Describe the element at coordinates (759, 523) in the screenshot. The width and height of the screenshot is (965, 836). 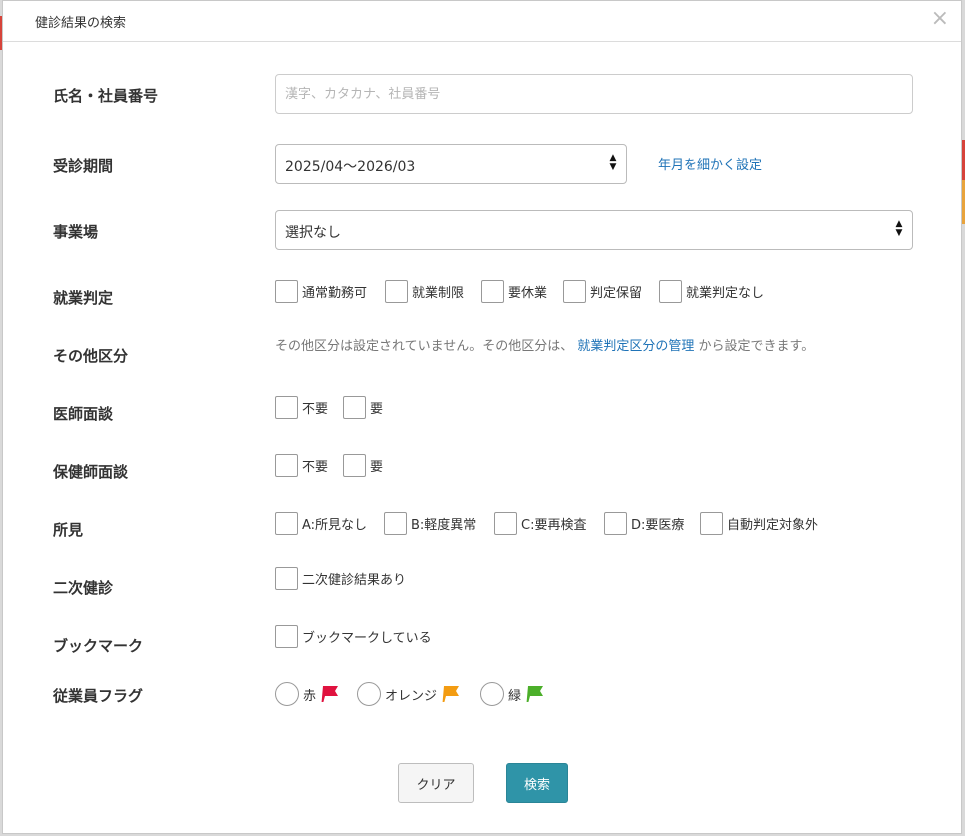
I see `findings-option-auto-excluded: 自動判定対象外` at that location.